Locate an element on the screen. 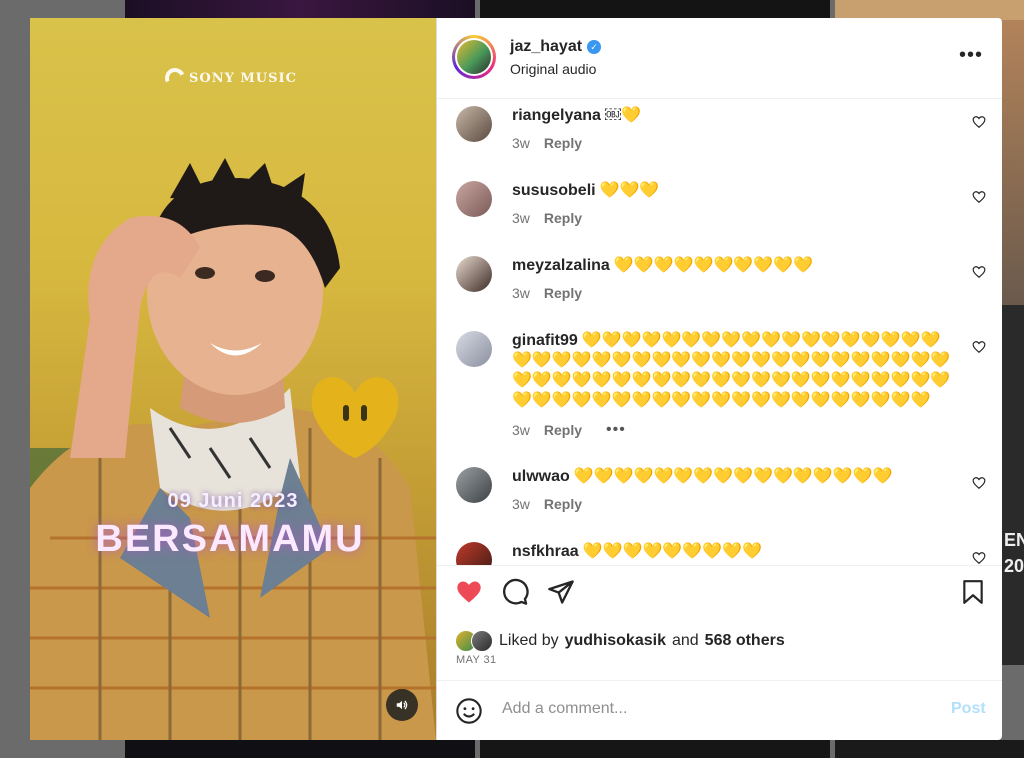 This screenshot has width=1024, height=758. post-comment-button: Post is located at coordinates (968, 709).